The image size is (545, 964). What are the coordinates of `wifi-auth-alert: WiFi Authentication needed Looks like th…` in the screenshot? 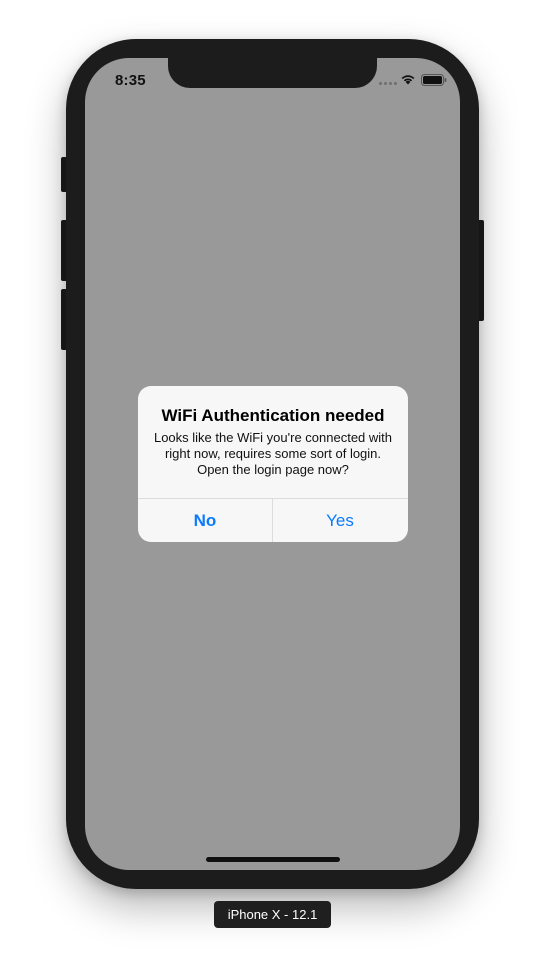 It's located at (273, 464).